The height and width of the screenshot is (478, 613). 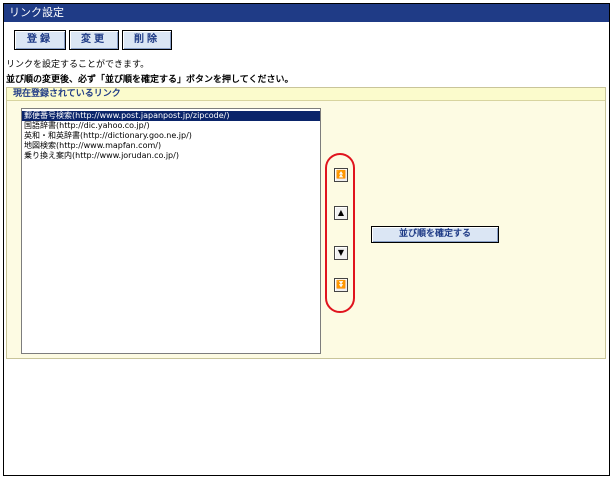 What do you see at coordinates (171, 156) in the screenshot?
I see `list-item: 乗り換え案内(http://www.jorudan.co.jp/)` at bounding box center [171, 156].